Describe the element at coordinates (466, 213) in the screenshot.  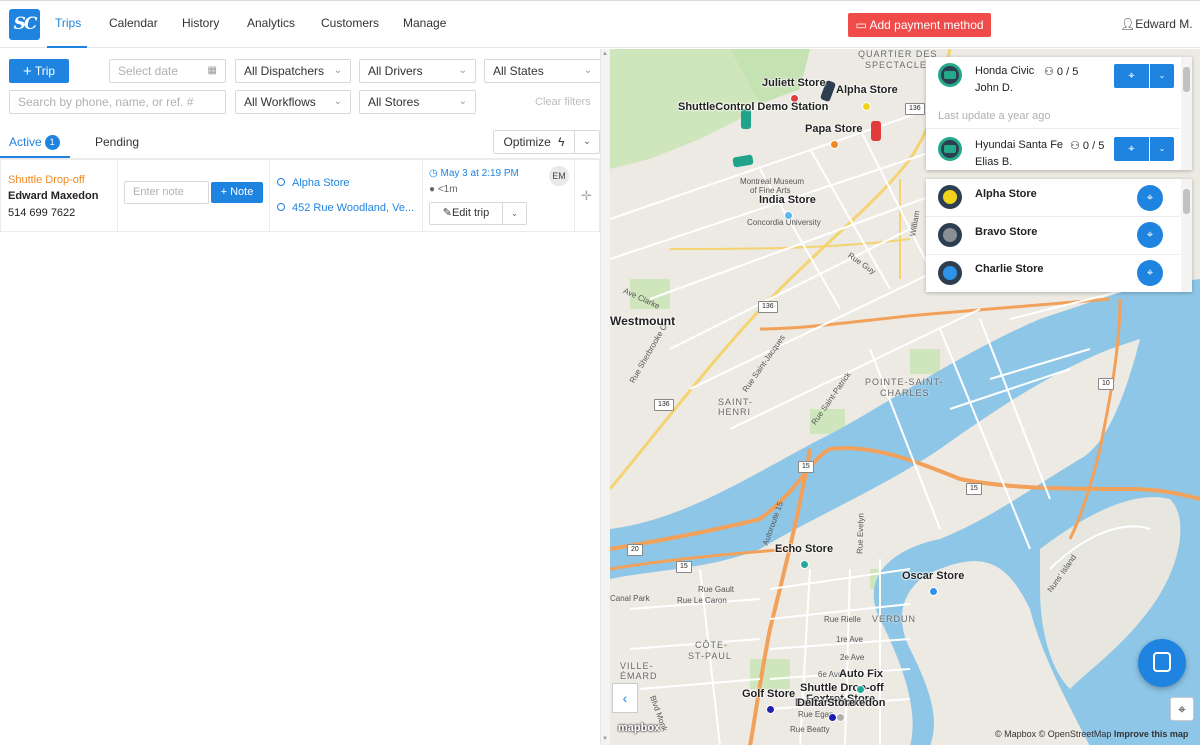
I see `edit-trip-button: ✎Edit trip` at that location.